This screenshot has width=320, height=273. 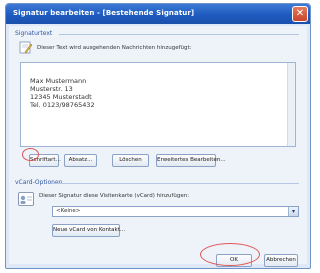 What do you see at coordinates (26, 199) in the screenshot?
I see `vcard-icon` at bounding box center [26, 199].